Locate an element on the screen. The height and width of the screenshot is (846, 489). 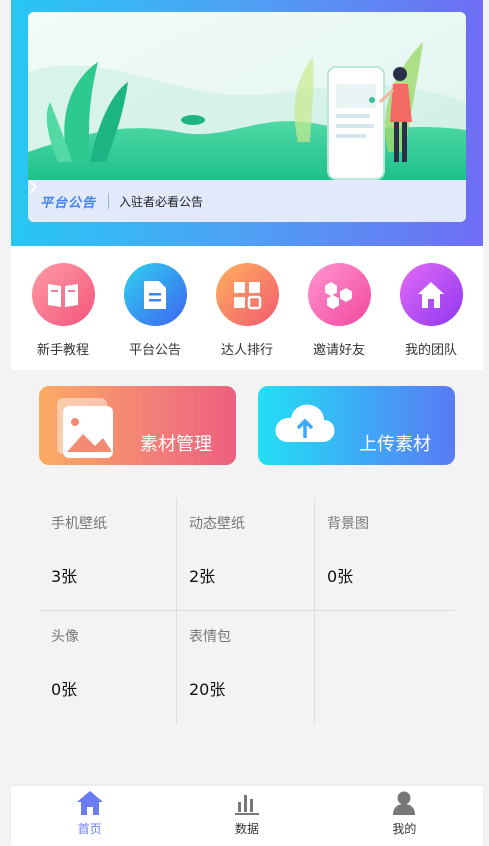
card-label: 上传素材 is located at coordinates (395, 444).